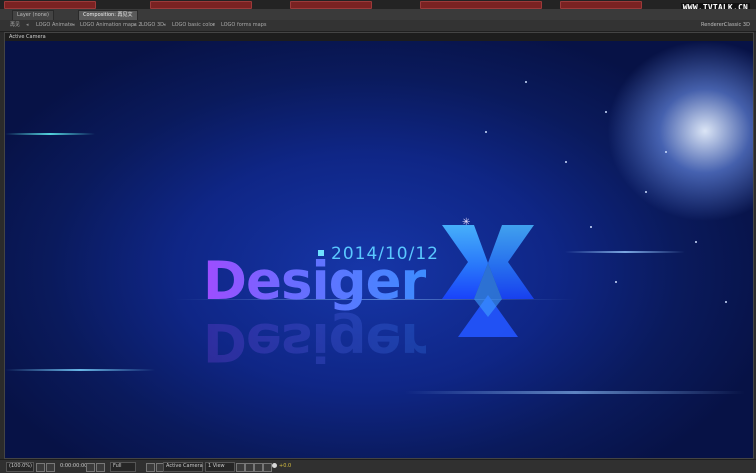  Describe the element at coordinates (249, 467) in the screenshot. I see `fast-previews-icon` at that location.